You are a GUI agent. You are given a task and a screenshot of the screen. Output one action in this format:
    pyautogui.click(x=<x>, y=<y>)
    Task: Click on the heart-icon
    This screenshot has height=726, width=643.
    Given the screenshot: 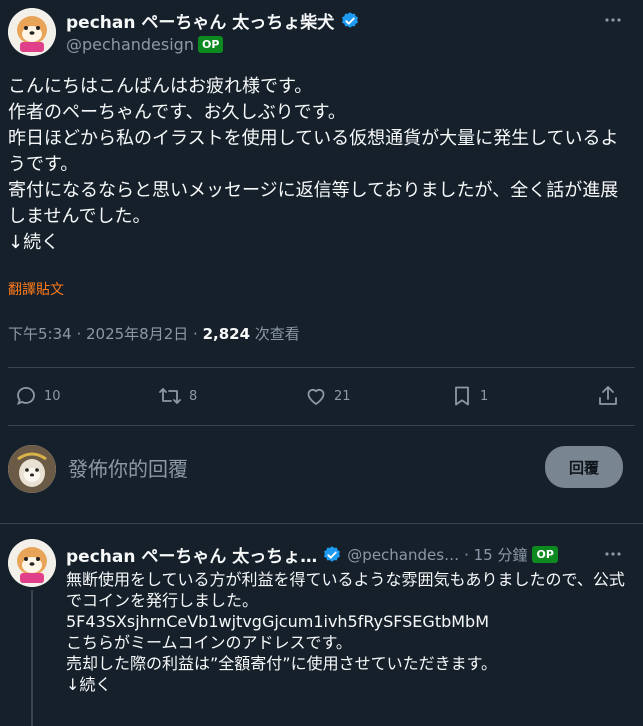 What is the action you would take?
    pyautogui.click(x=316, y=396)
    